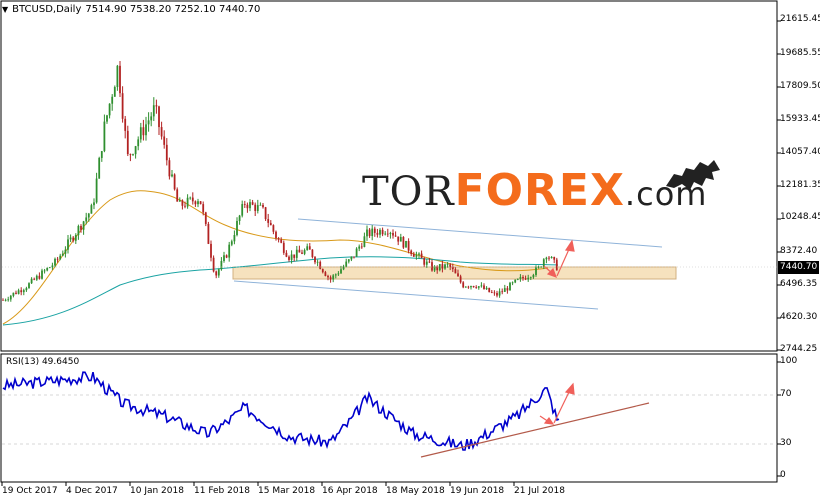  Describe the element at coordinates (800, 152) in the screenshot. I see `price-tick-label: 14057.40` at that location.